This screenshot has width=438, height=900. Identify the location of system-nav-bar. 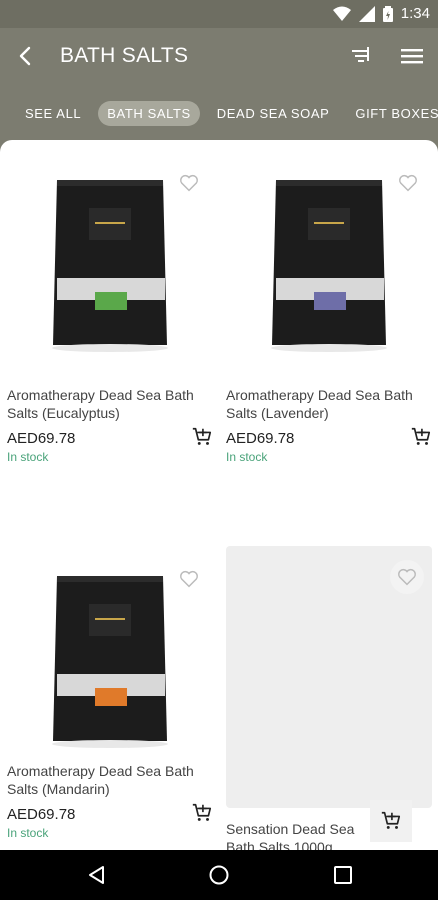
(219, 875).